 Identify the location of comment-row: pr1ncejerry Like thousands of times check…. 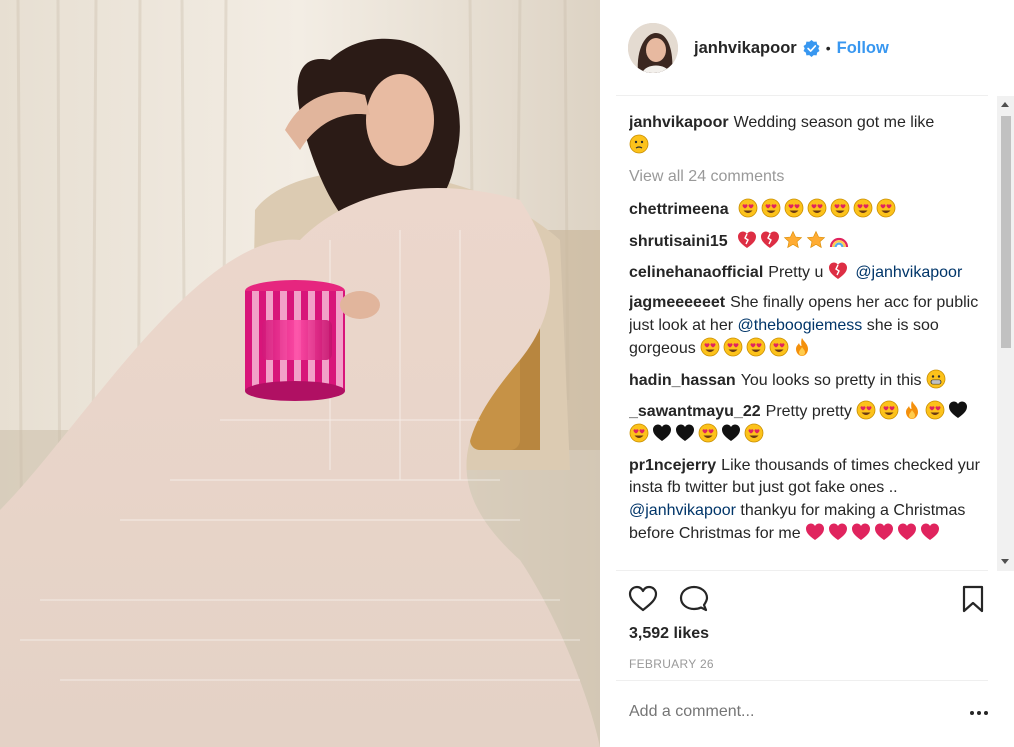
(809, 500).